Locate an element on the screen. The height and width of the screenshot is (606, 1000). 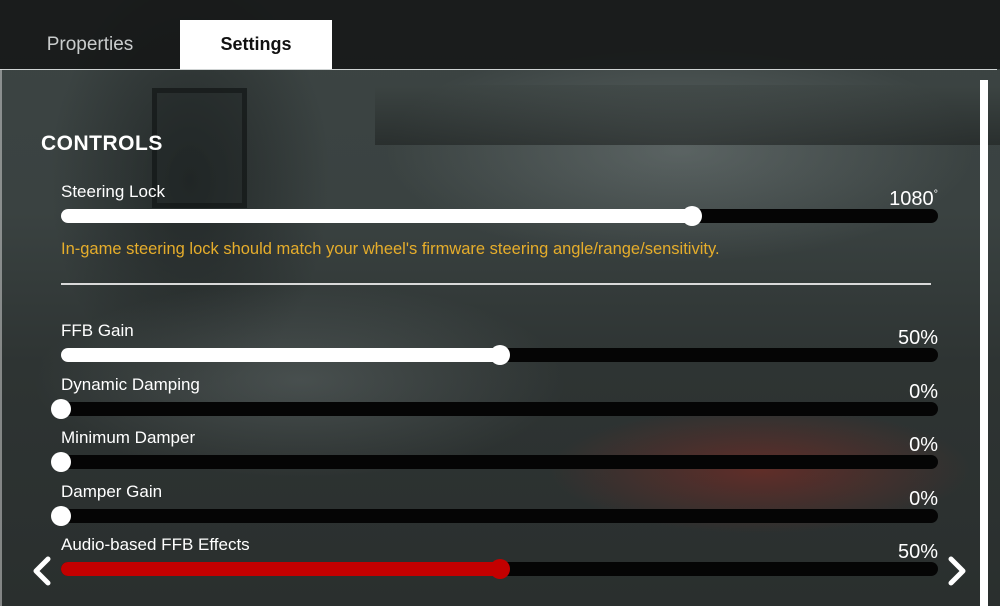
minimum-damper-label: Minimum Damper is located at coordinates (128, 437).